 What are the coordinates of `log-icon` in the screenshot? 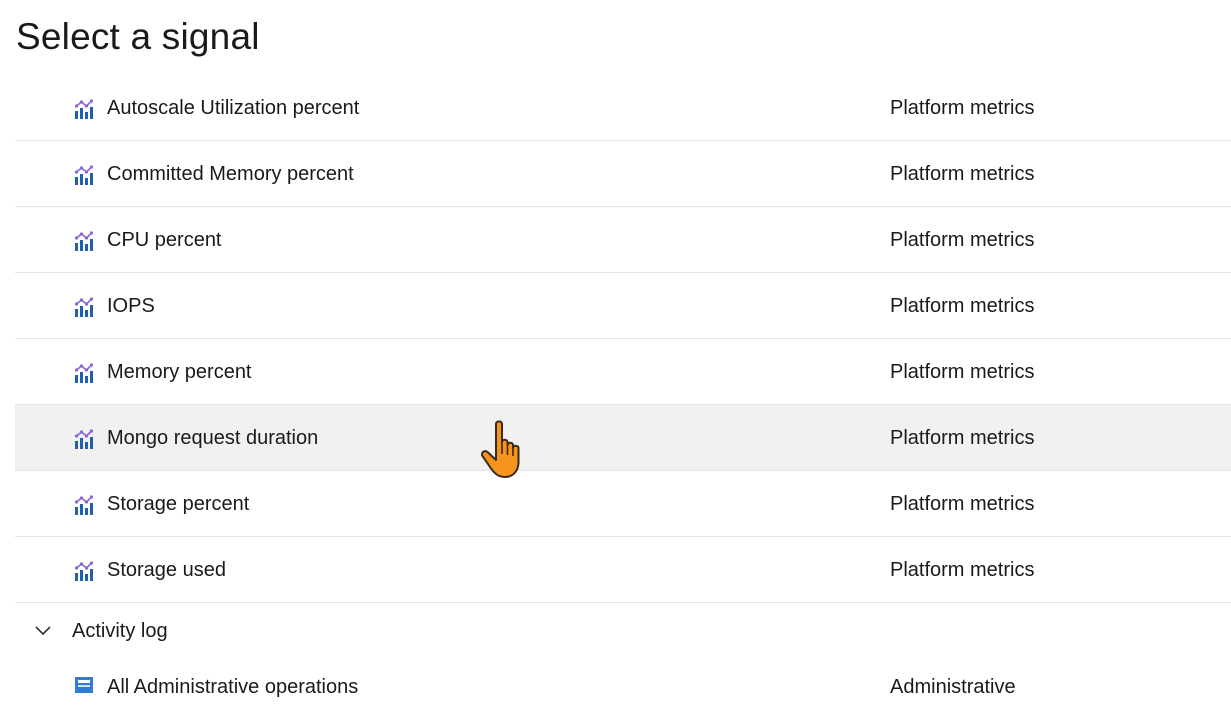 It's located at (84, 685).